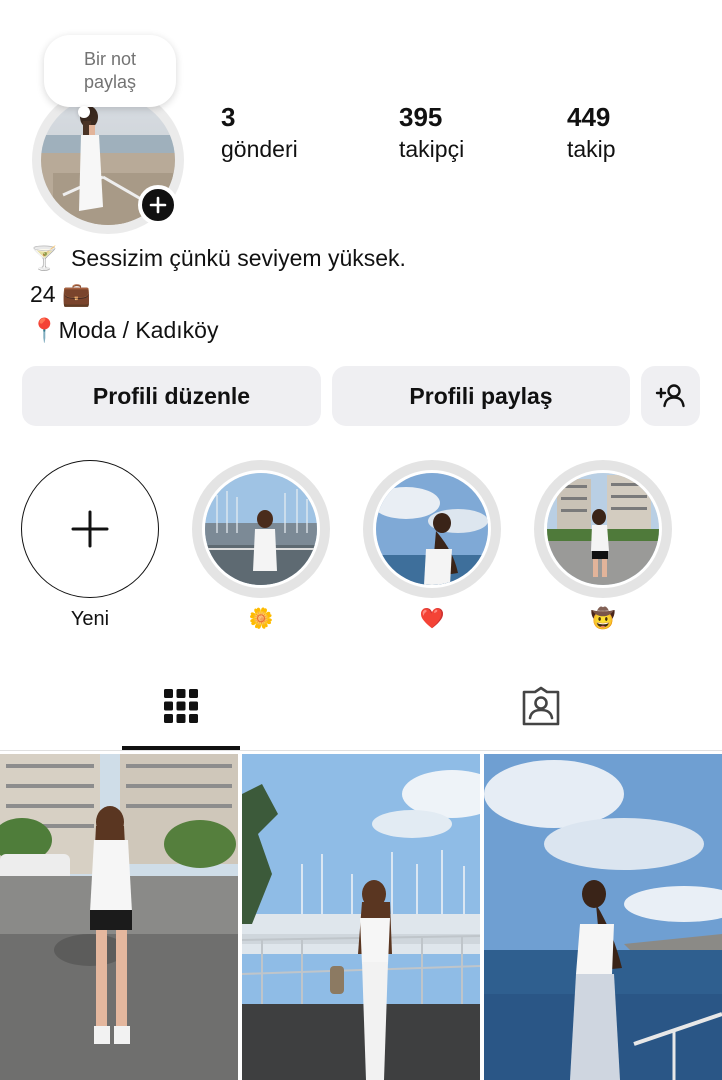 The image size is (722, 1080). Describe the element at coordinates (481, 396) in the screenshot. I see `share-profile-button: Profili paylaş` at that location.